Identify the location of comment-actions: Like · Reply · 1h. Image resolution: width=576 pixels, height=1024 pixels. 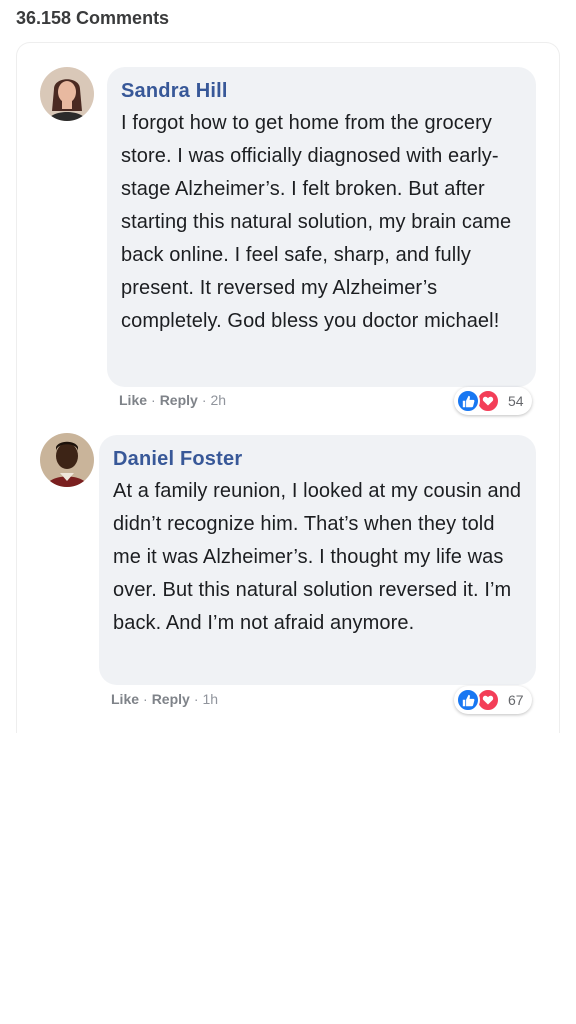
(164, 699).